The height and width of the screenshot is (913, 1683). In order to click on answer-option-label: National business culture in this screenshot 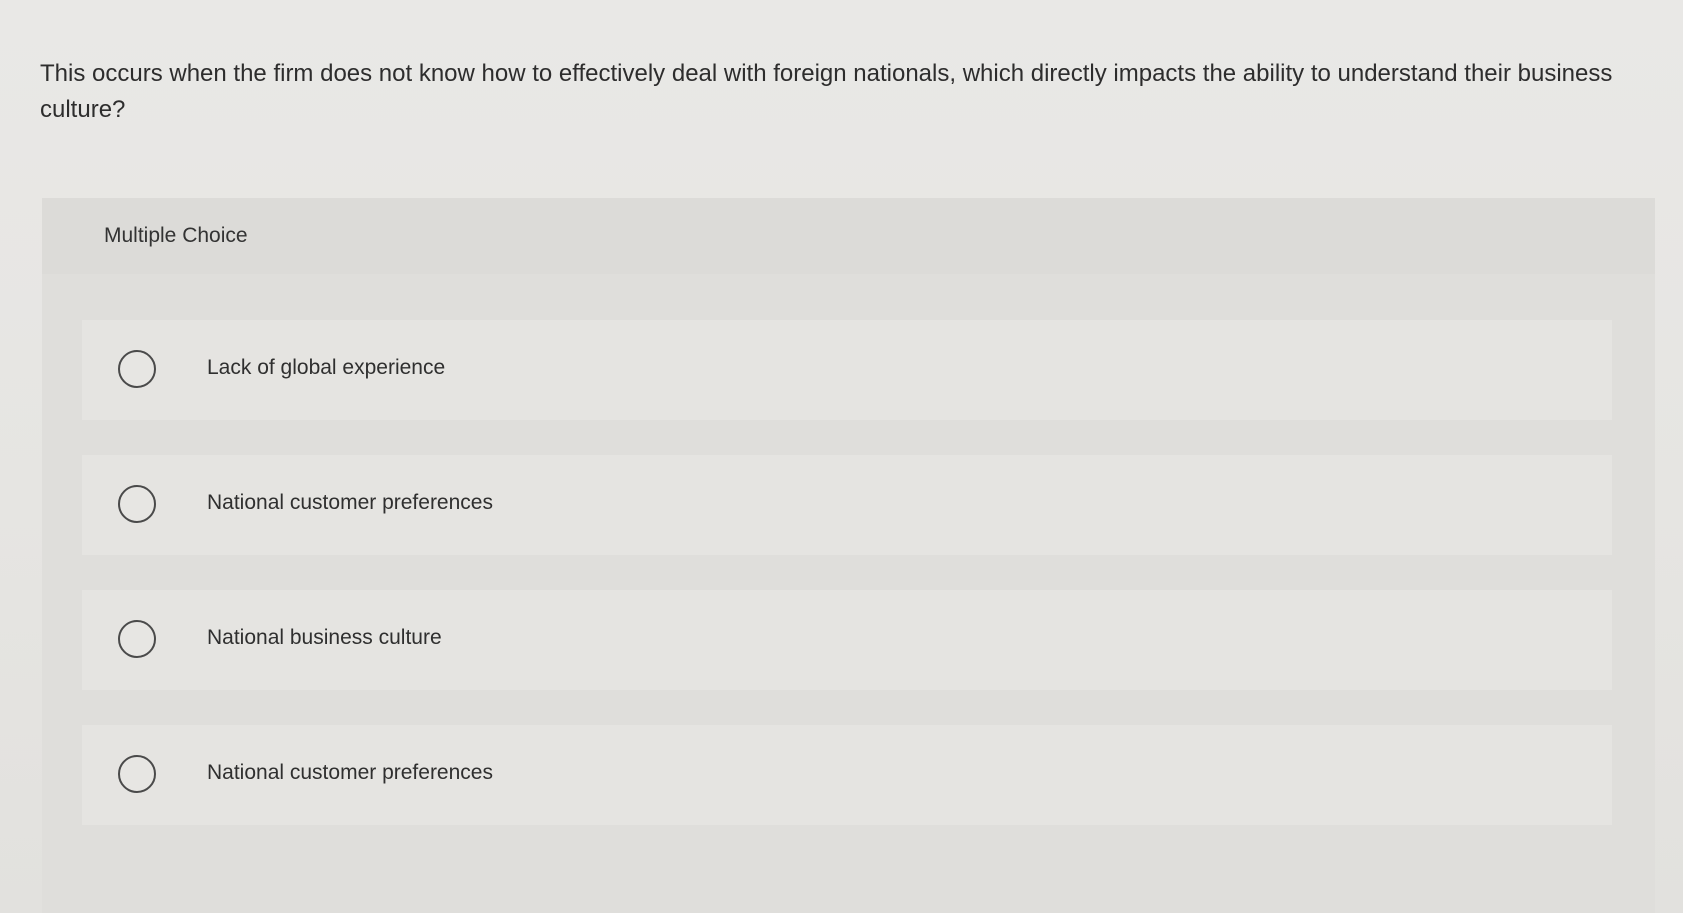, I will do `click(324, 637)`.